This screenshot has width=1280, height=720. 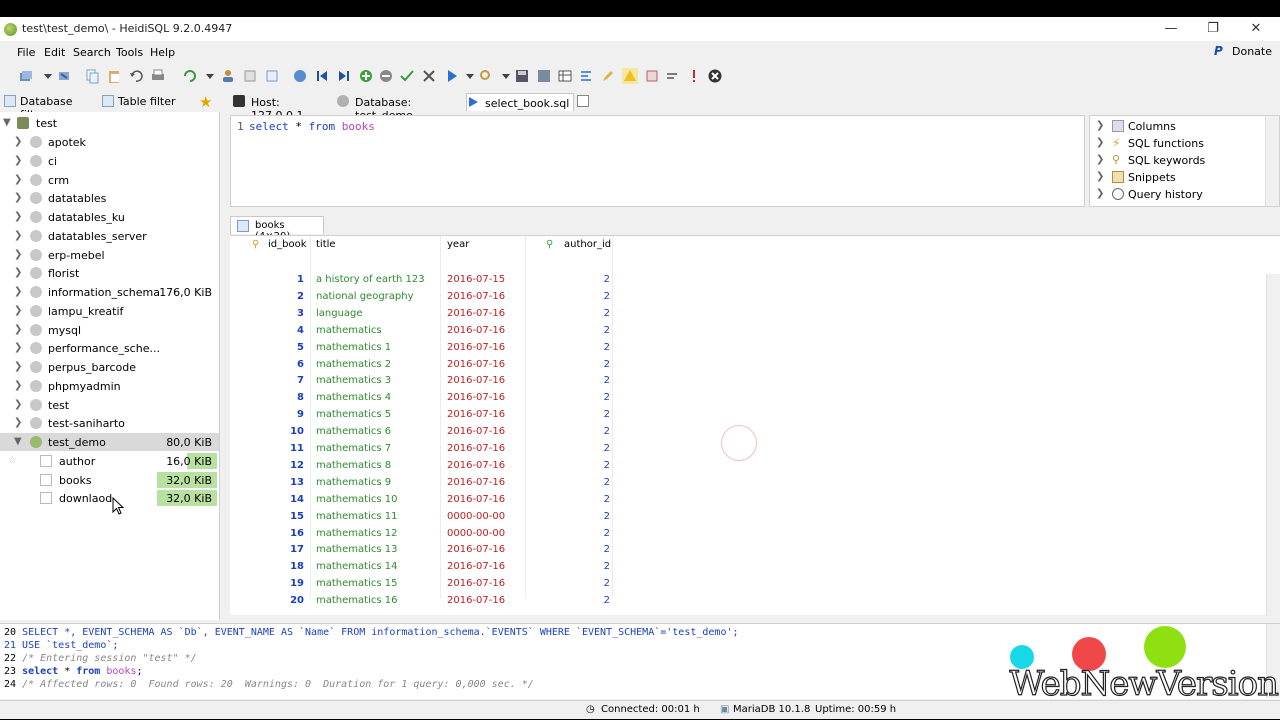 I want to click on table-row: 9 mathematics 5 2016-07-16 2, so click(x=430, y=415).